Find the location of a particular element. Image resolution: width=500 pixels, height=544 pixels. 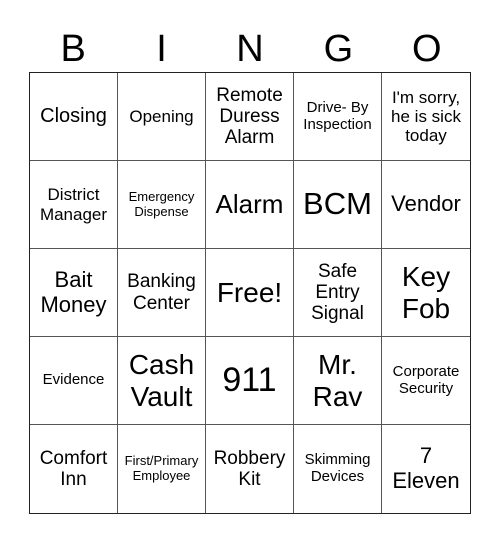

free-space: Free! is located at coordinates (250, 293).